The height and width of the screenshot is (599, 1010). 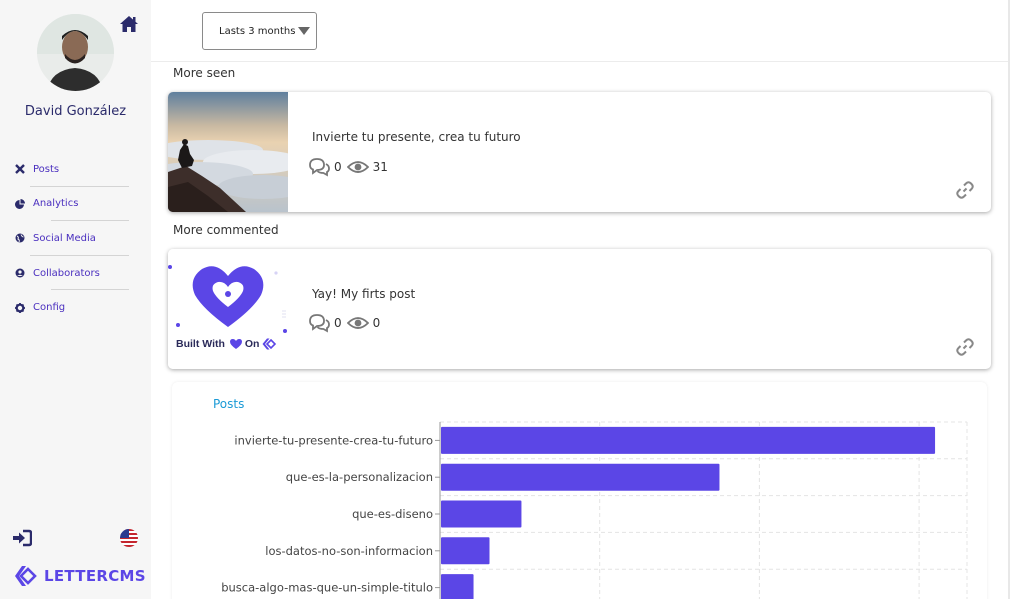 I want to click on user-circle-icon, so click(x=19, y=273).